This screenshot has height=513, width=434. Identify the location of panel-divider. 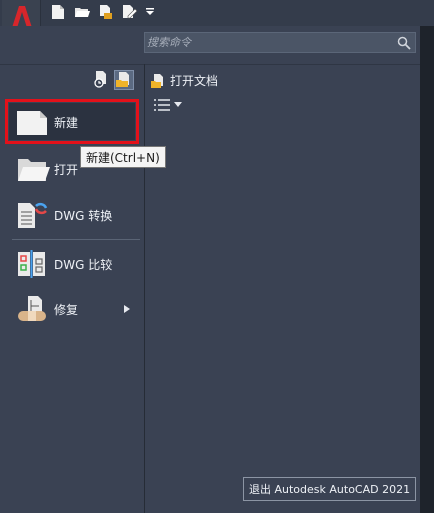
(210, 64).